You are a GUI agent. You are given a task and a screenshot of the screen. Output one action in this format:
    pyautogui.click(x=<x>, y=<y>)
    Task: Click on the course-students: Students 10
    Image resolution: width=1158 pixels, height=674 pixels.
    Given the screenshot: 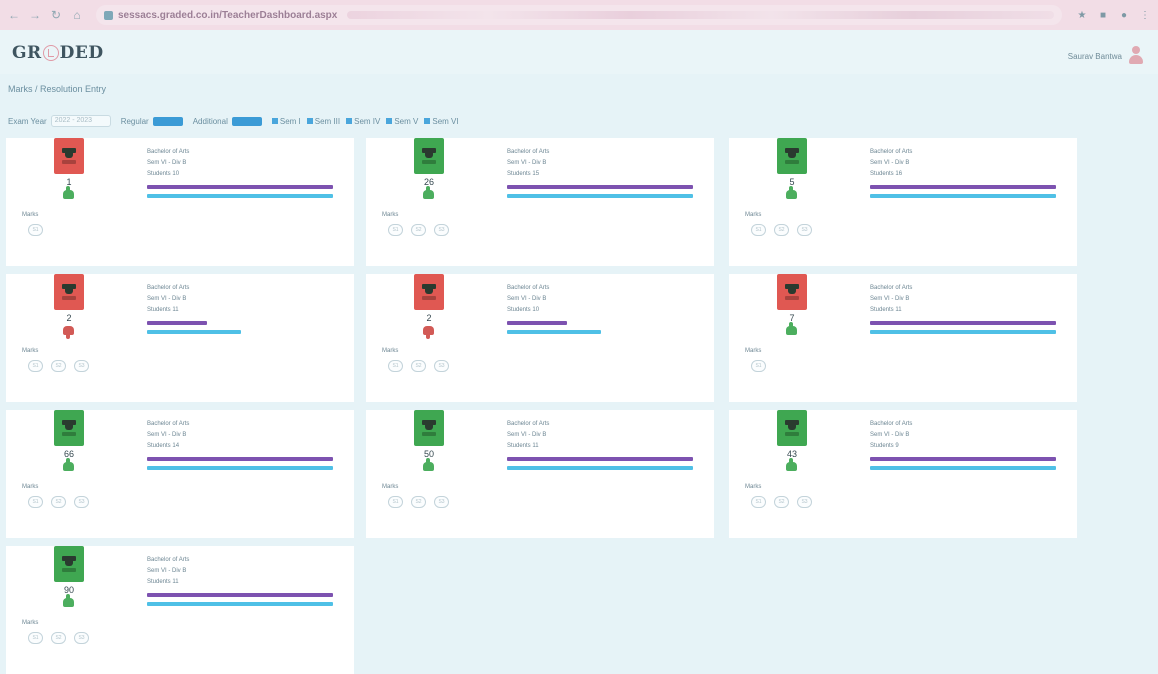 What is the action you would take?
    pyautogui.click(x=163, y=174)
    